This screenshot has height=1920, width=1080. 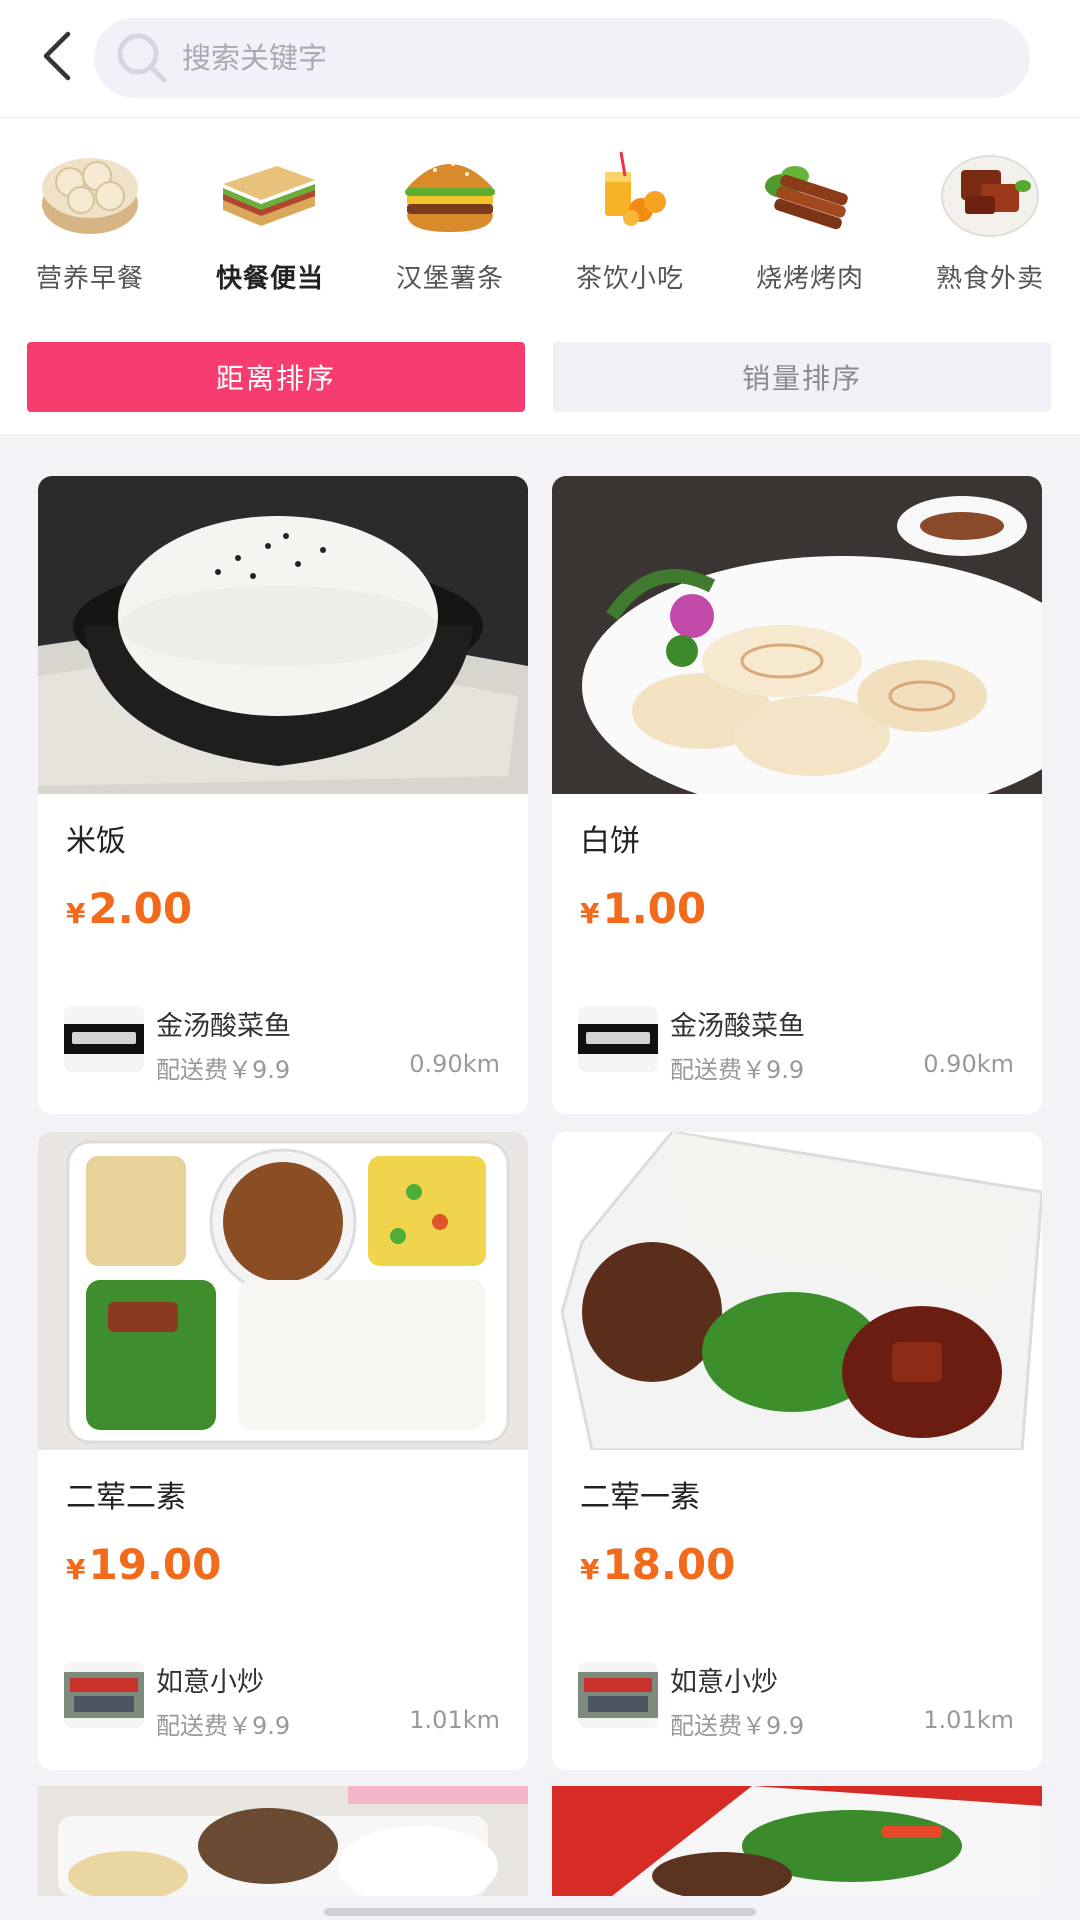 What do you see at coordinates (809, 279) in the screenshot?
I see `category-label: 烧烤烤肉` at bounding box center [809, 279].